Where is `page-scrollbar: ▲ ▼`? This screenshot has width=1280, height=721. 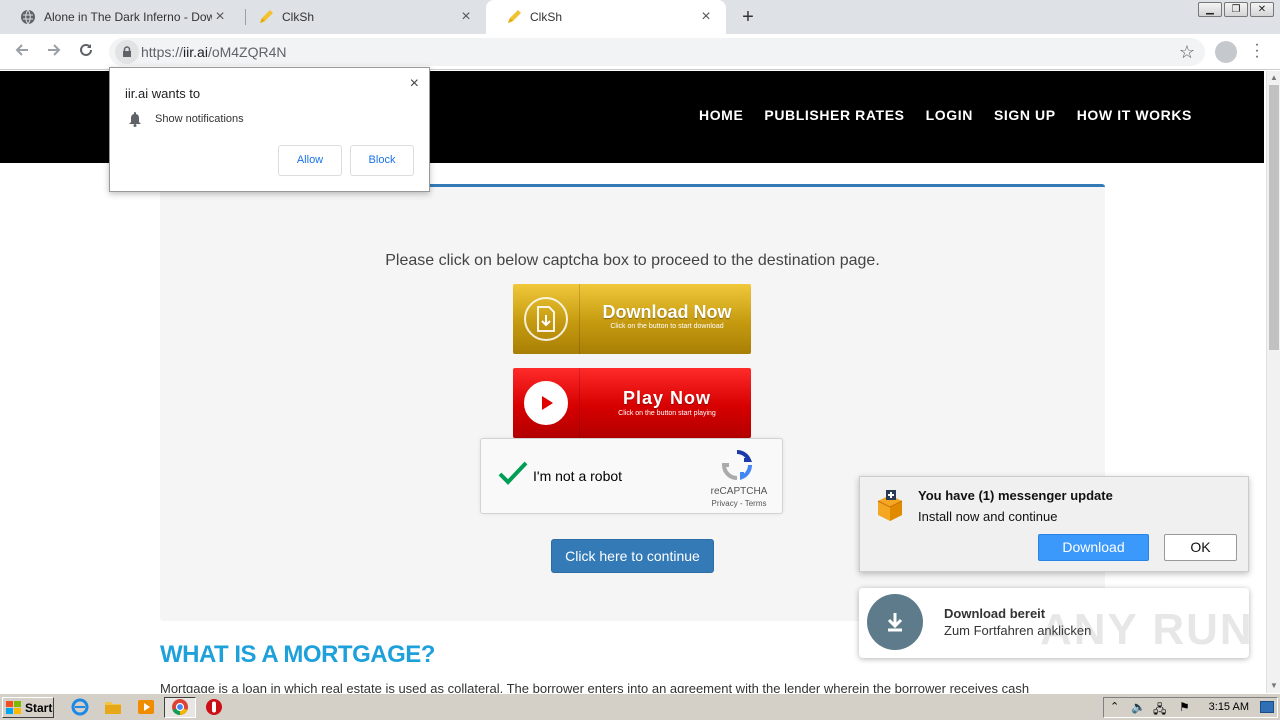 page-scrollbar: ▲ ▼ is located at coordinates (1273, 382).